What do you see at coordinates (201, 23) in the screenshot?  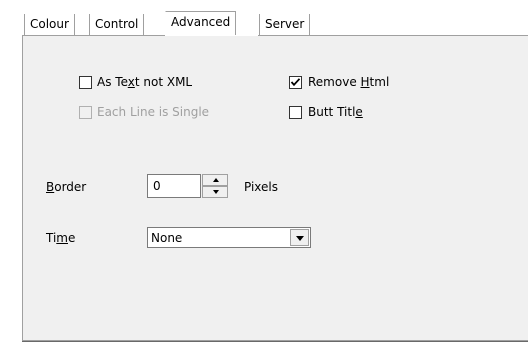 I see `tab-advanced: Advanced` at bounding box center [201, 23].